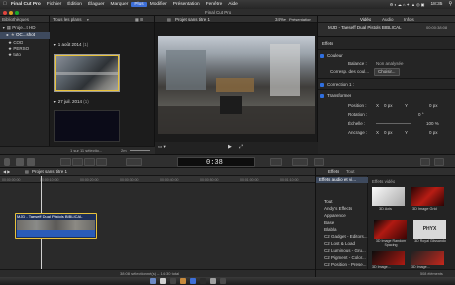 The image size is (455, 285). Describe the element at coordinates (102, 150) in the screenshot. I see `browser-bottom-bar: 1 sur 11 sélectio... 2m` at that location.